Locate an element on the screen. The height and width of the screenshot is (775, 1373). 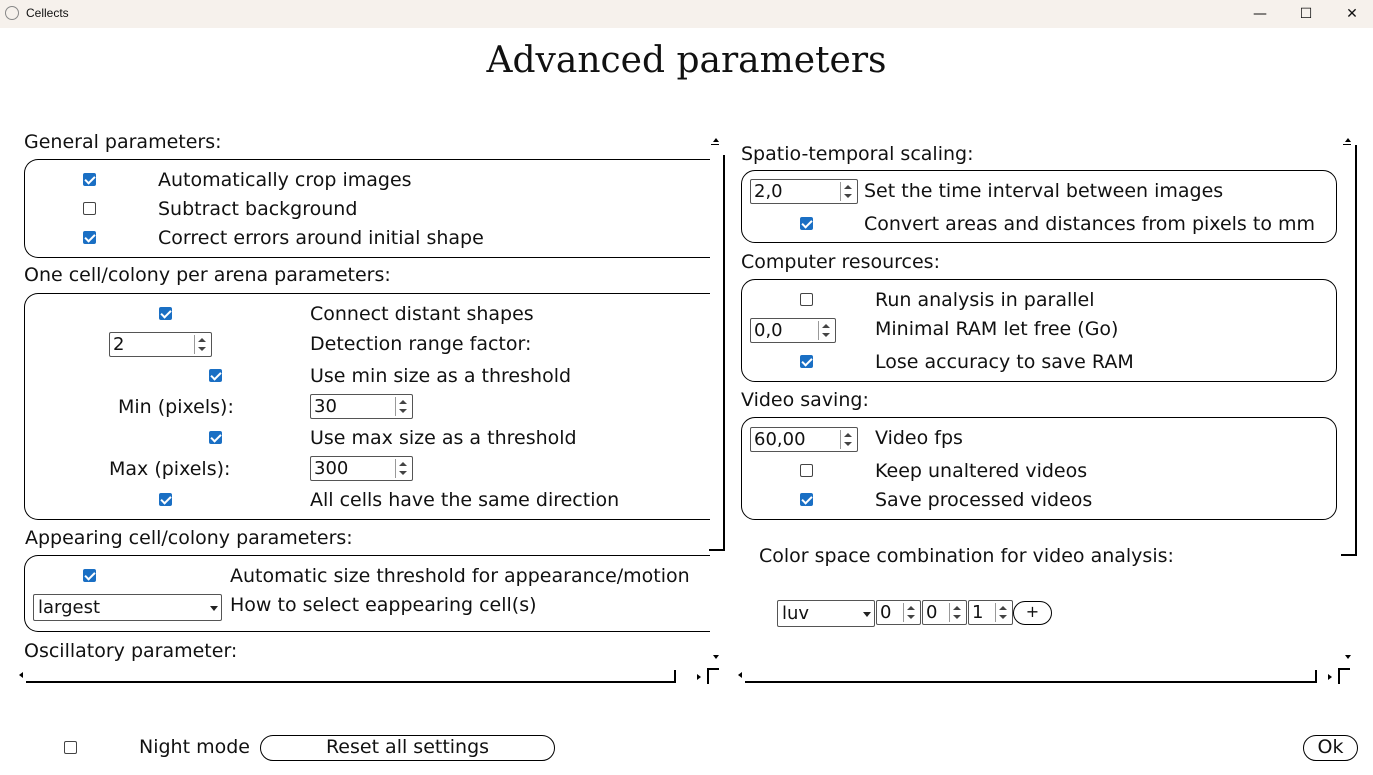
add-channel-button: + is located at coordinates (1032, 613).